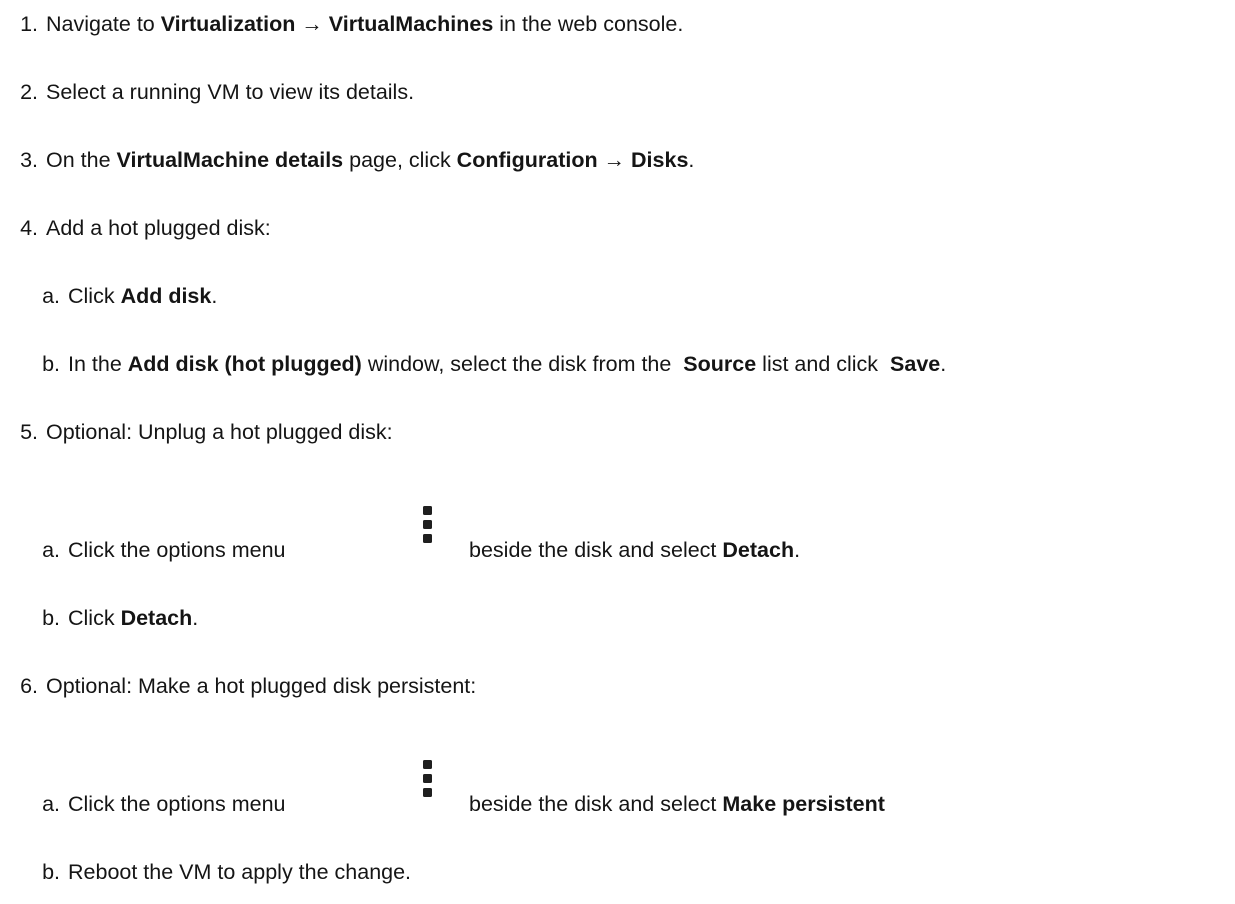 The image size is (1235, 904). Describe the element at coordinates (230, 92) in the screenshot. I see `step-text: Select a running VM to view its details.` at that location.